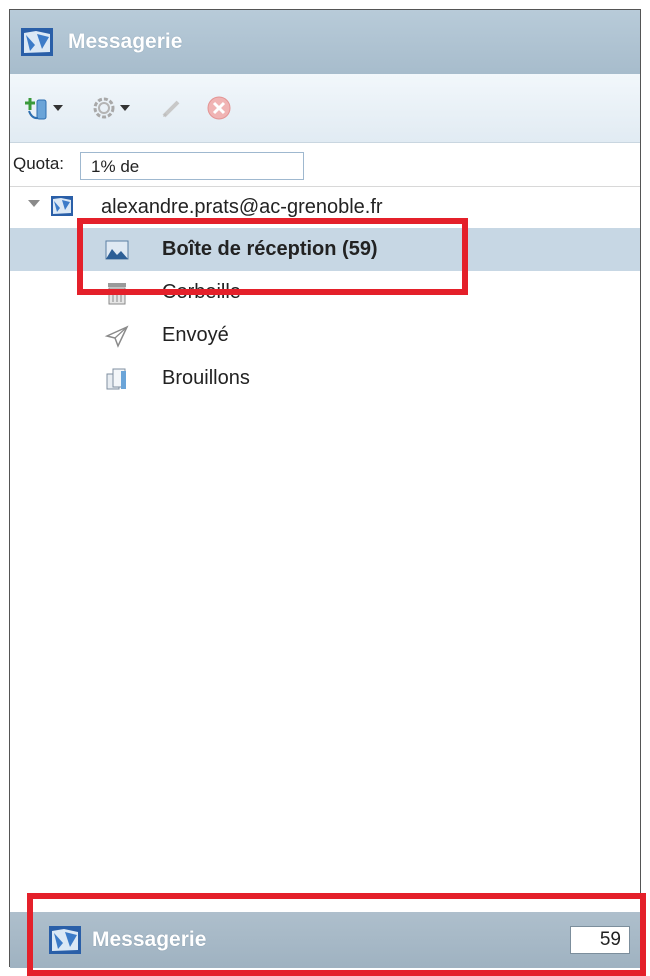  Describe the element at coordinates (270, 249) in the screenshot. I see `folder-label: Boîte de réception (59)` at that location.